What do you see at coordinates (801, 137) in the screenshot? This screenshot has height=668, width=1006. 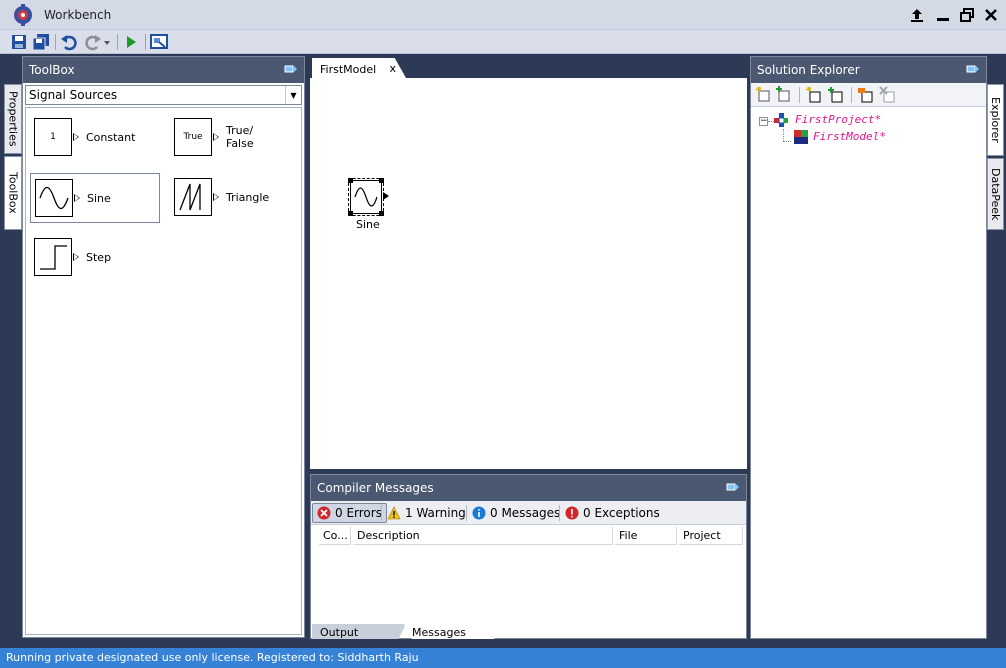 I see `model-icon` at bounding box center [801, 137].